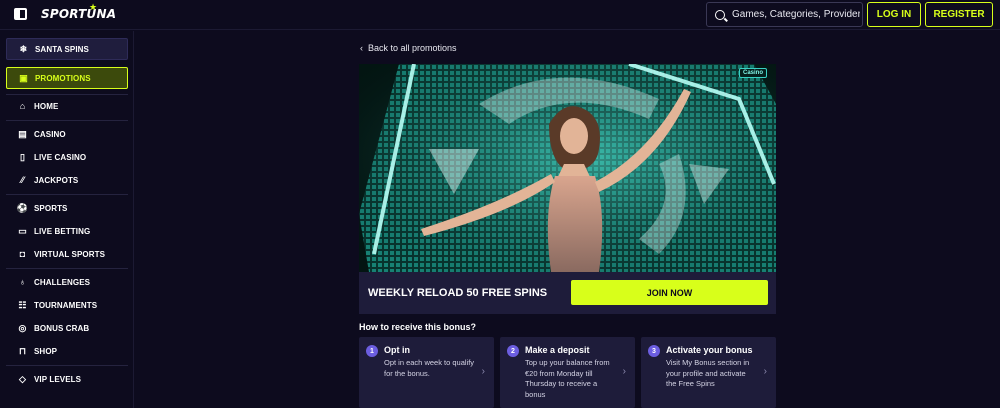  Describe the element at coordinates (62, 328) in the screenshot. I see `sidebar-item-label: BONUS CRAB` at that location.